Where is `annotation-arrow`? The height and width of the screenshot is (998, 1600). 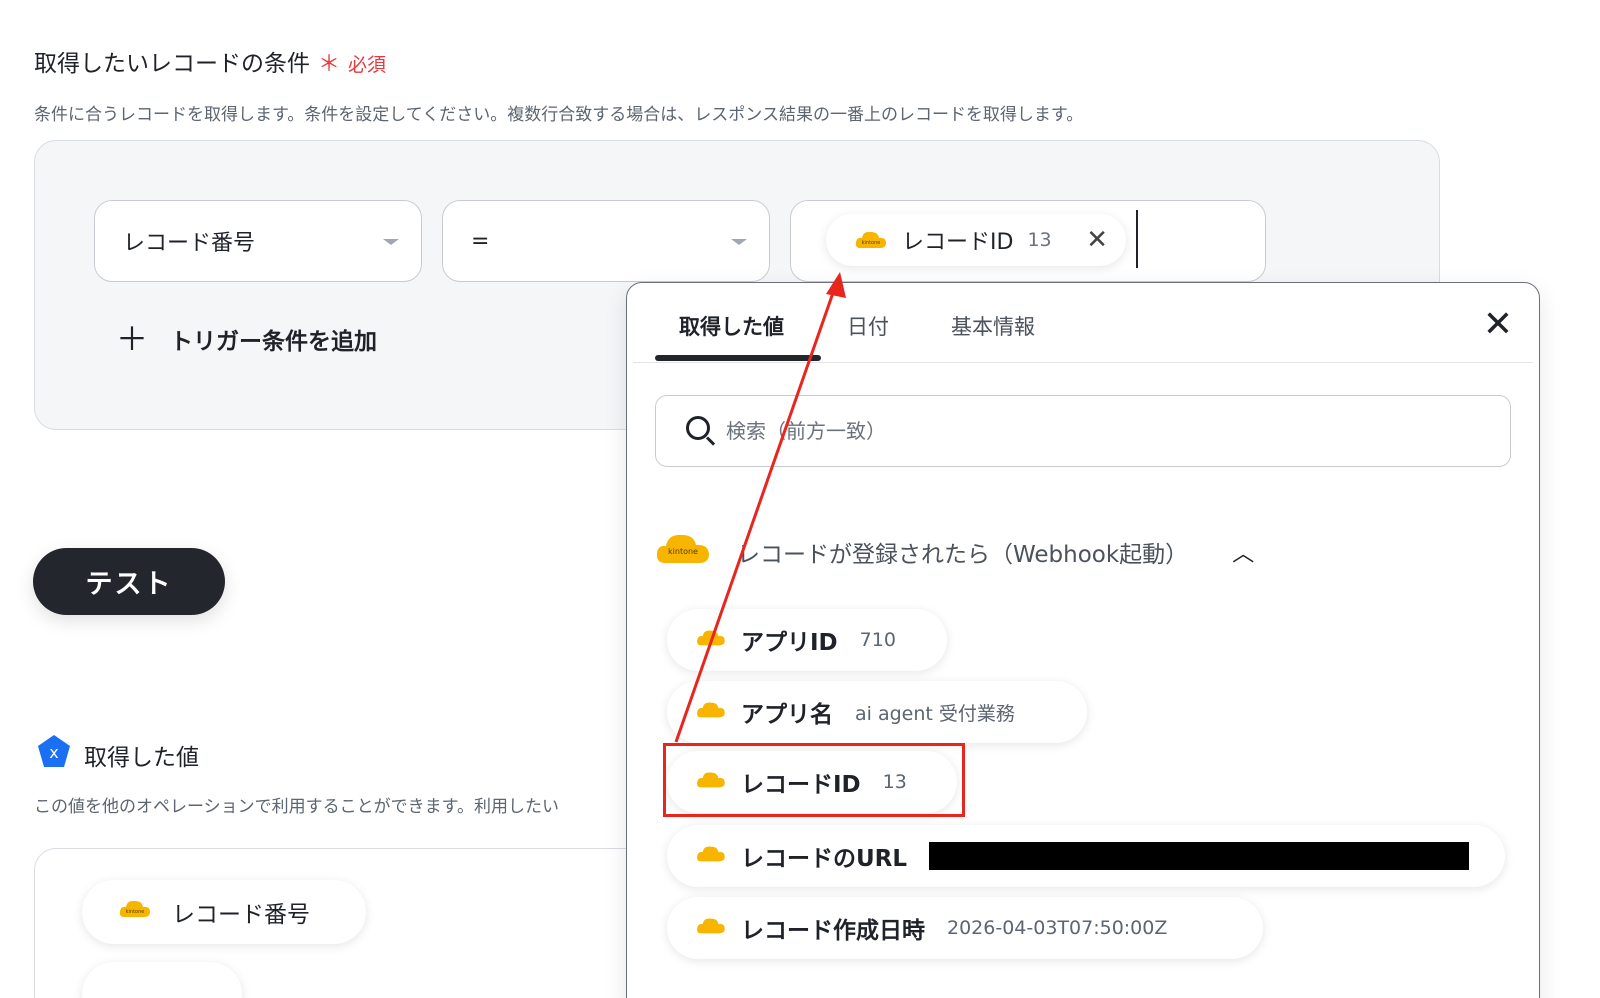
annotation-arrow is located at coordinates (760, 507).